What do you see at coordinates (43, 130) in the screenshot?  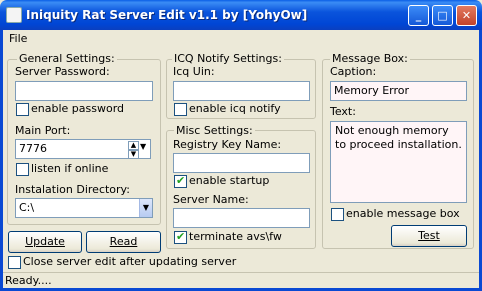 I see `main-port-label: Main Port:` at bounding box center [43, 130].